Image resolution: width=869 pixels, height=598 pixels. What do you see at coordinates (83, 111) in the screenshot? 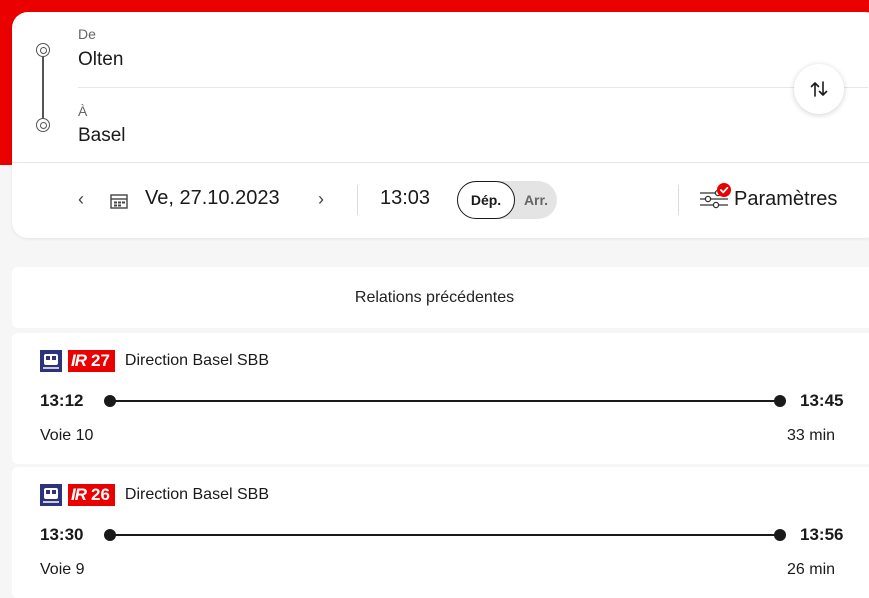
I see `to-label: À` at bounding box center [83, 111].